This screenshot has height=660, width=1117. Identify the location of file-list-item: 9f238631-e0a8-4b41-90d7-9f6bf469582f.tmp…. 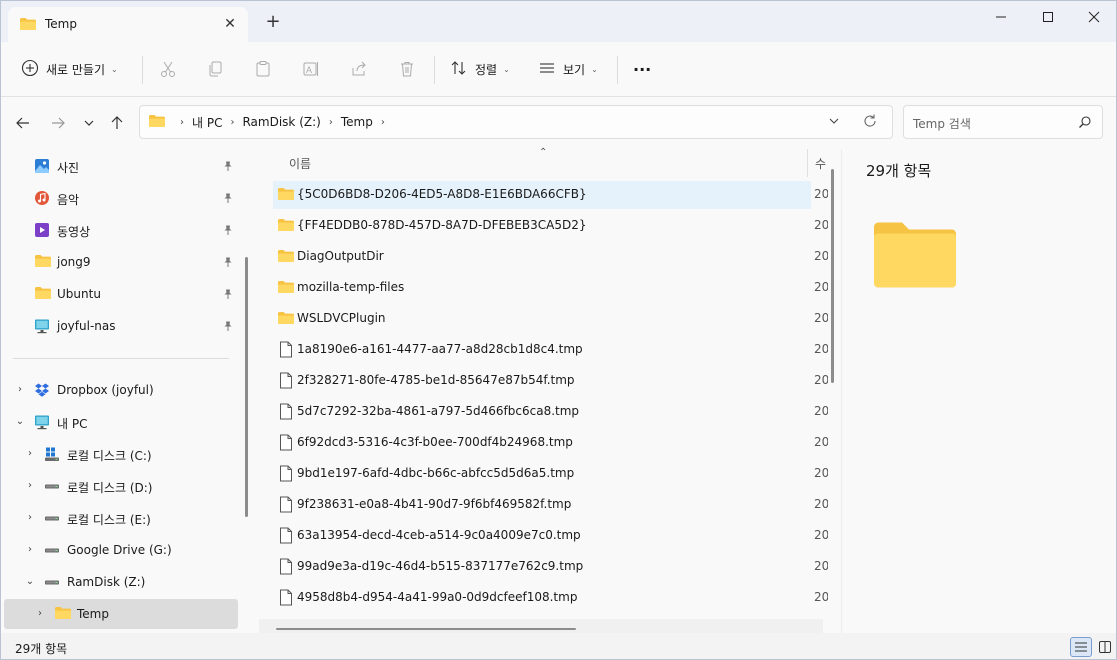
(550, 505).